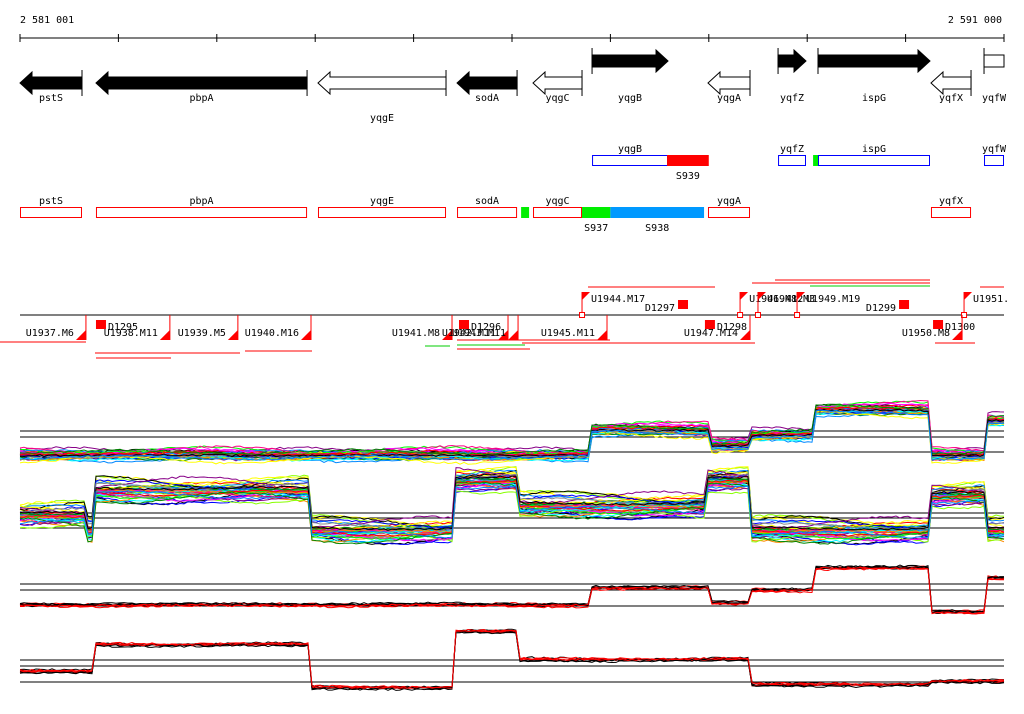 This screenshot has width=1024, height=714. Describe the element at coordinates (994, 149) in the screenshot. I see `feature-label: yqfW` at that location.